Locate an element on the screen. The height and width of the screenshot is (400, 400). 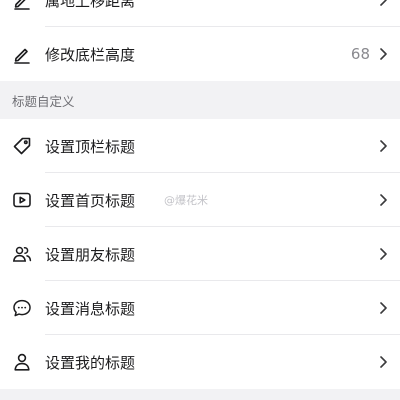
bottom-bar-height-row: 修改底栏高度 68 is located at coordinates (200, 54).